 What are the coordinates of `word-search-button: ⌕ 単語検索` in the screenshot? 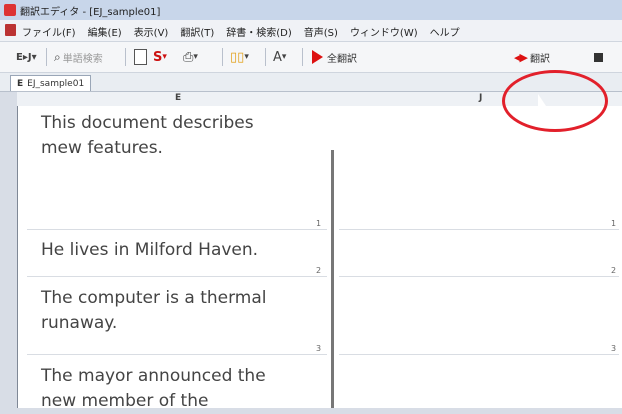 It's located at (78, 57).